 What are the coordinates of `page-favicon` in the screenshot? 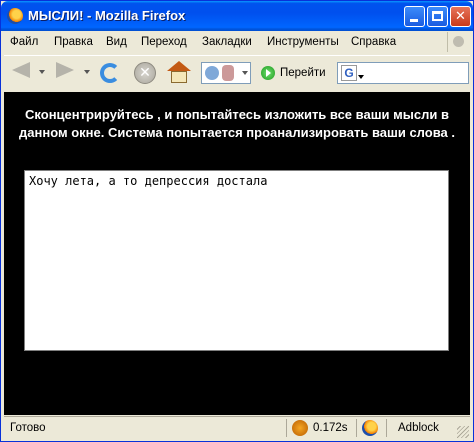 It's located at (228, 73).